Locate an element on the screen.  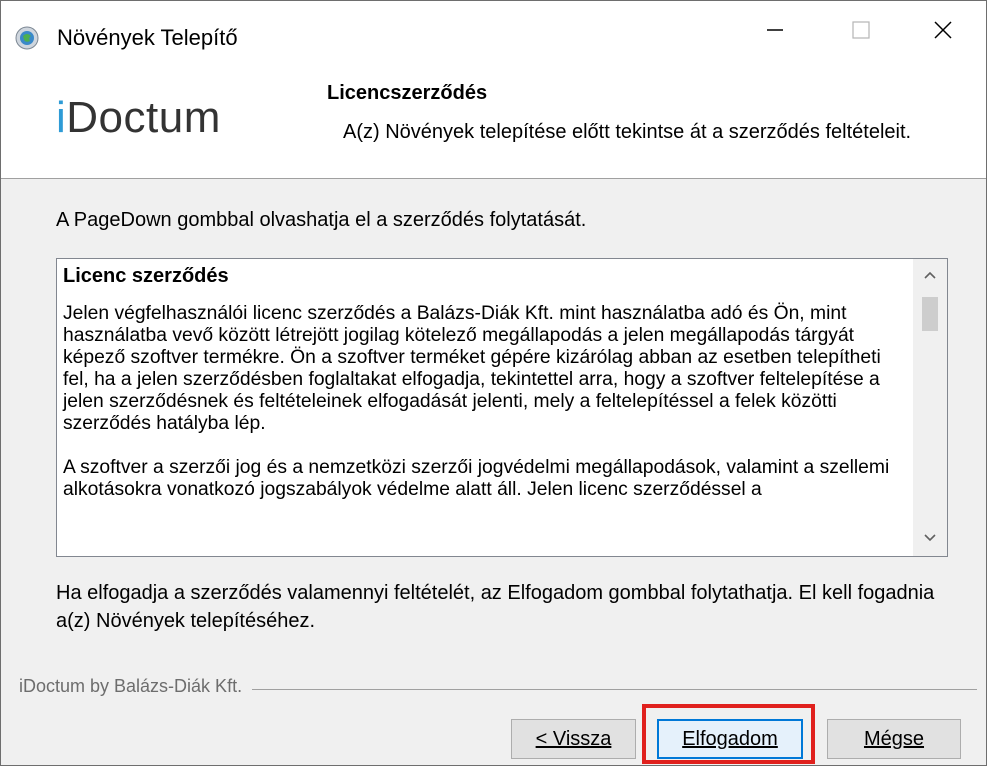
close-button is located at coordinates (943, 32).